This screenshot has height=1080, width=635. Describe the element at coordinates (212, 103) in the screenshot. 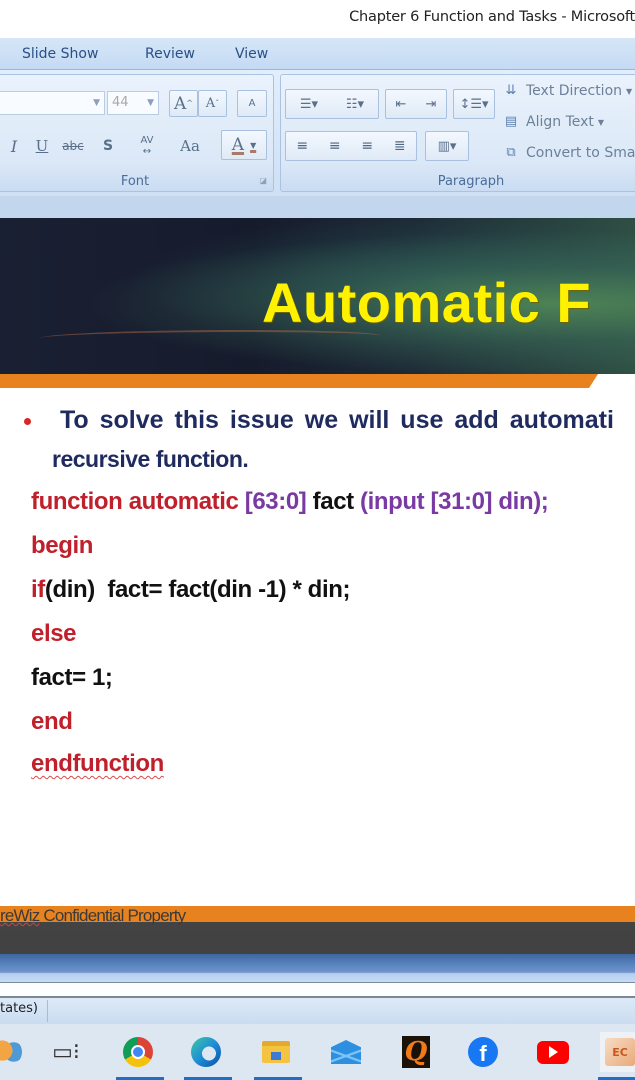

I see `shrink-font-button: Aˇ` at that location.